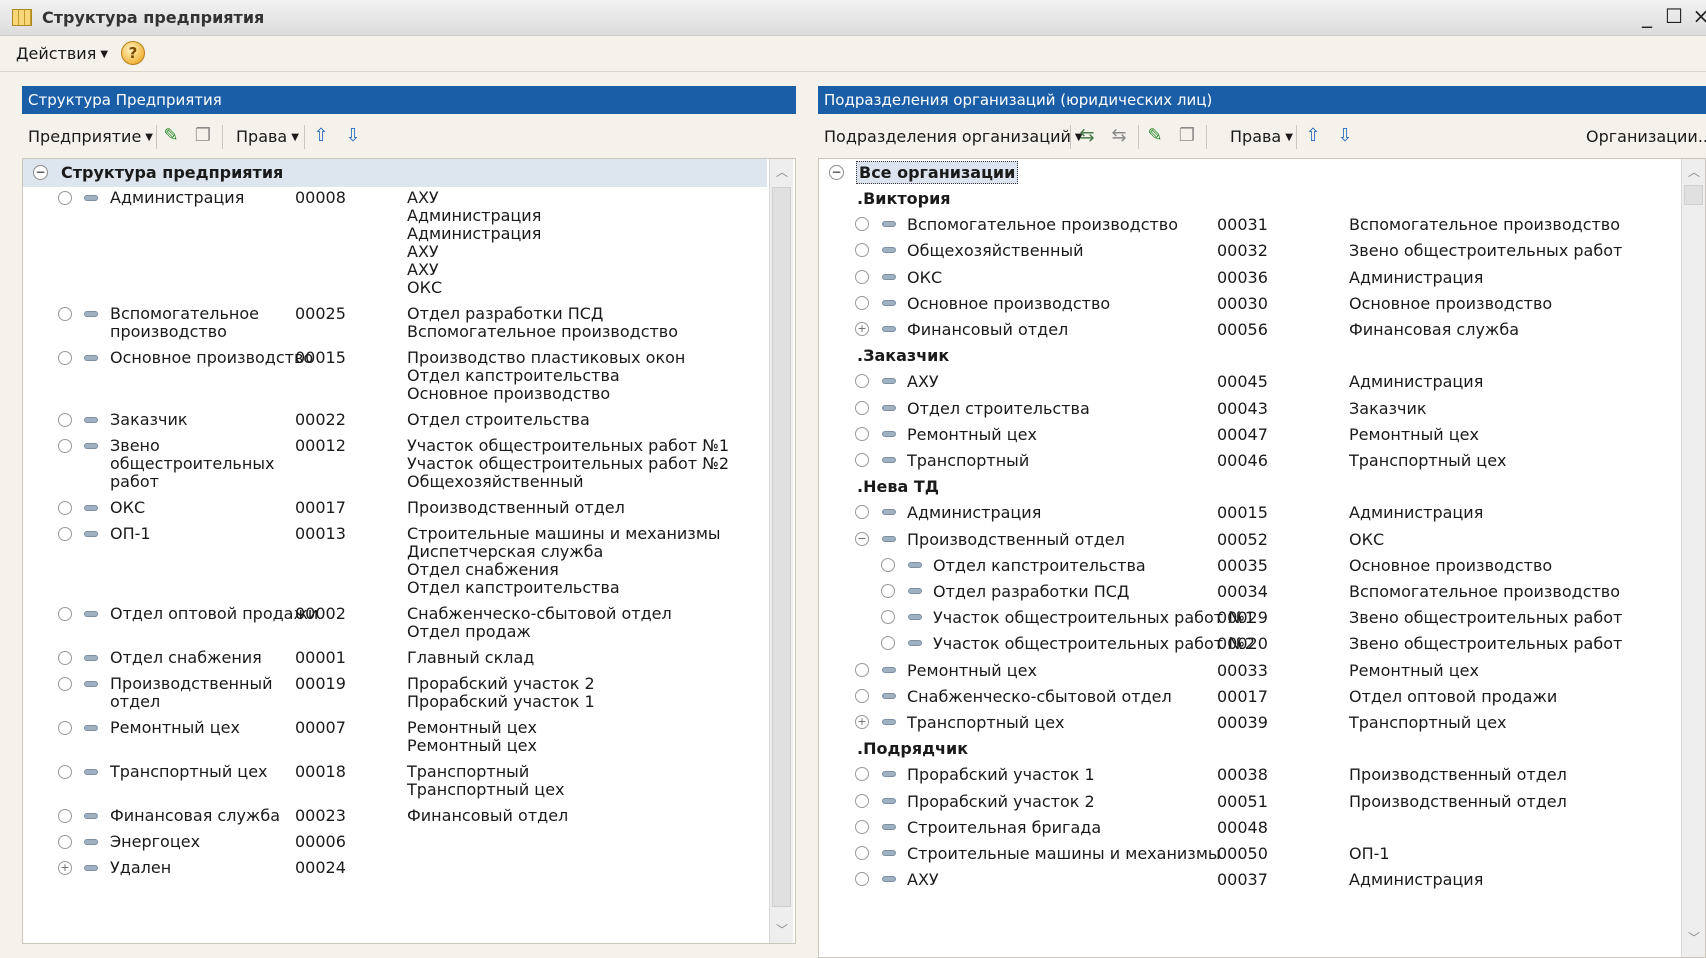 This screenshot has width=1706, height=958. I want to click on enterprise-menu: Предприятие ▼, so click(90, 136).